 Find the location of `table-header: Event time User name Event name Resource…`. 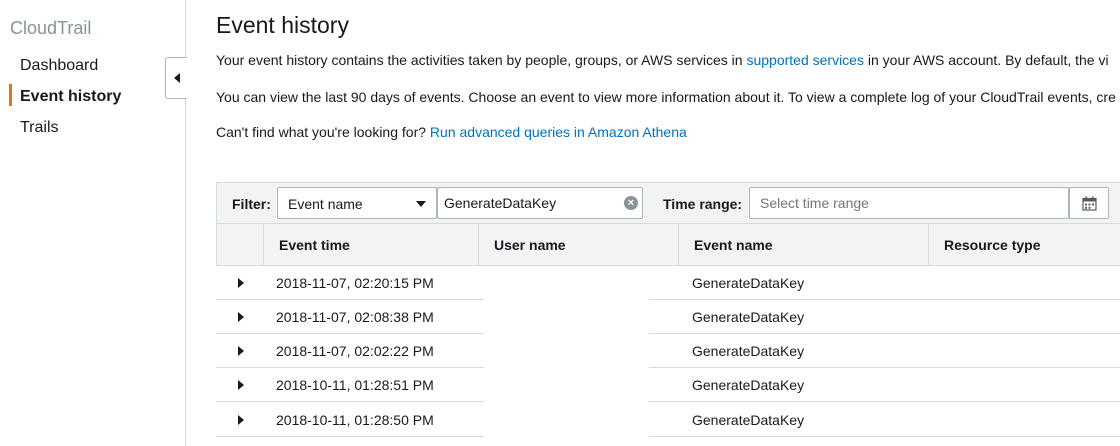

table-header: Event time User name Event name Resource… is located at coordinates (668, 245).